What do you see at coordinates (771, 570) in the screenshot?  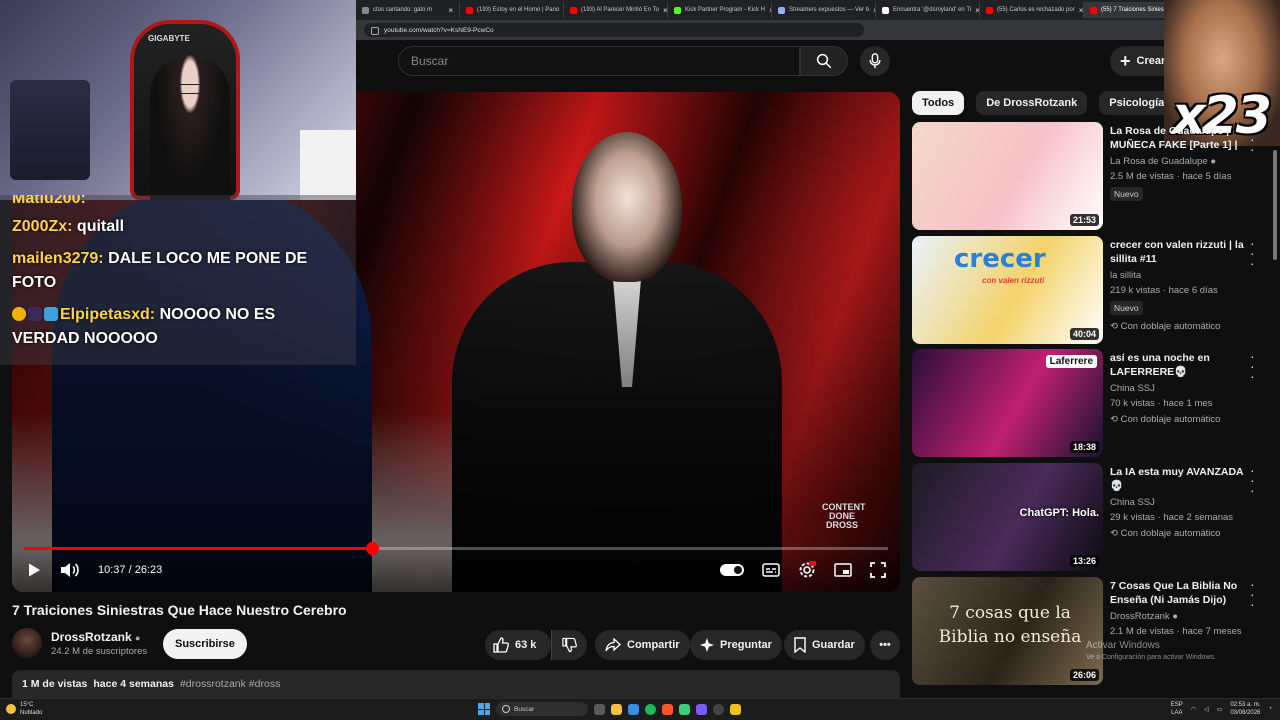 I see `subtitles-icon` at bounding box center [771, 570].